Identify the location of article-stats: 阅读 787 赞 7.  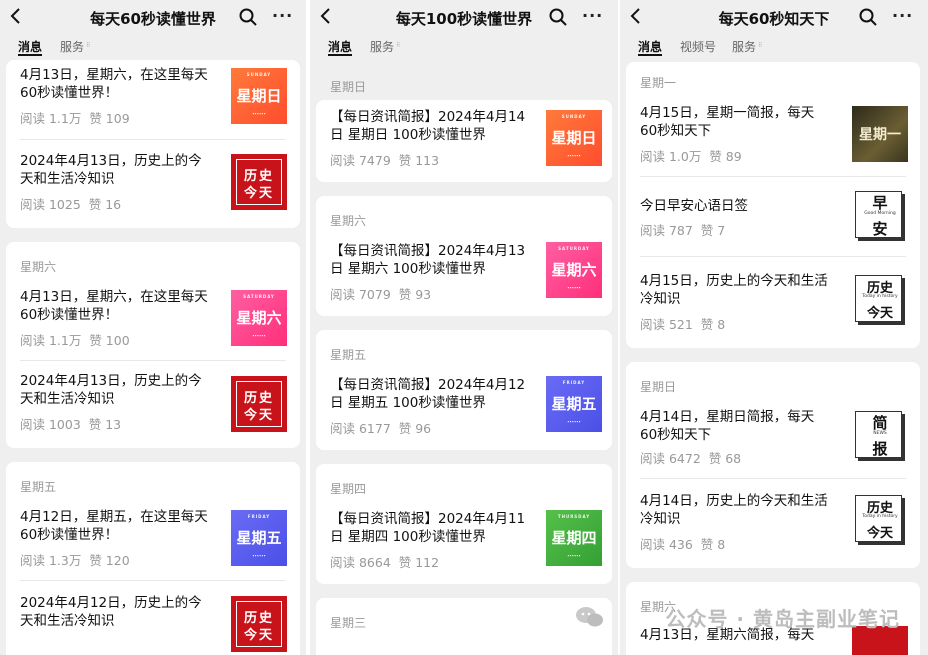
(683, 230).